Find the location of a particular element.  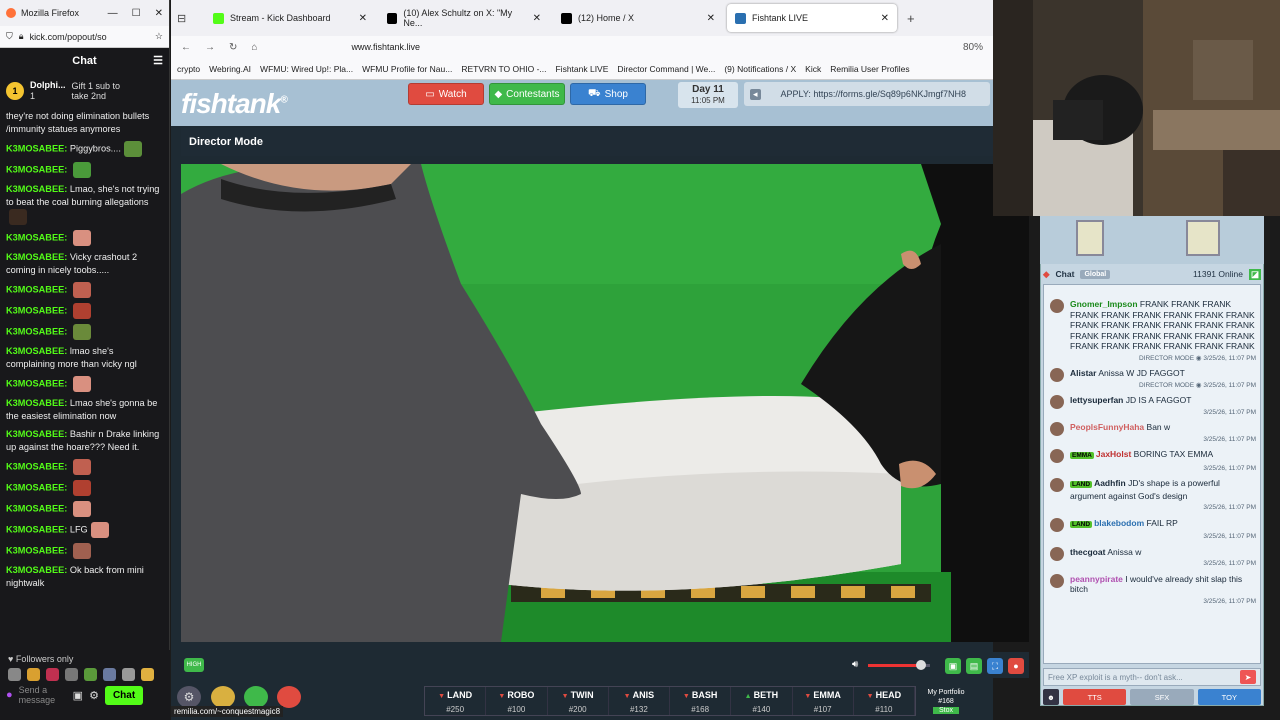

tab-kick-dashboard: Stream - Kick Dashboard ✕ is located at coordinates (290, 18).